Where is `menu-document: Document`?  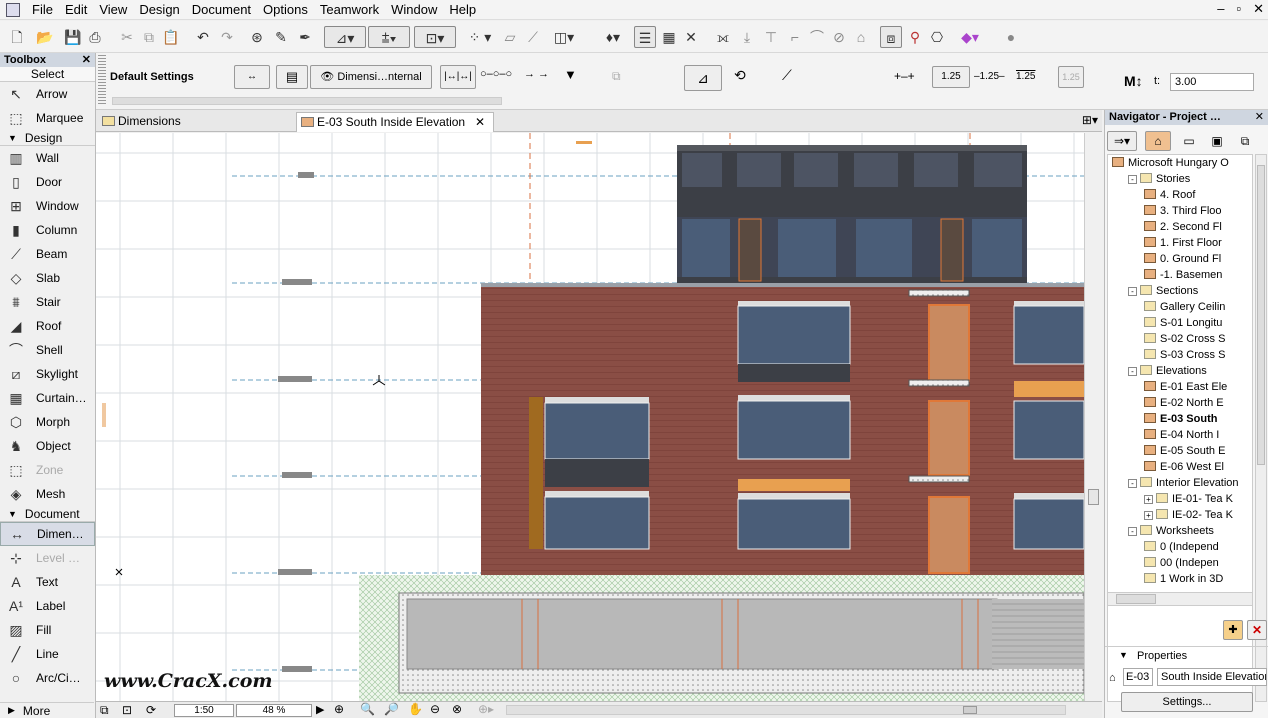
menu-document: Document is located at coordinates (221, 10).